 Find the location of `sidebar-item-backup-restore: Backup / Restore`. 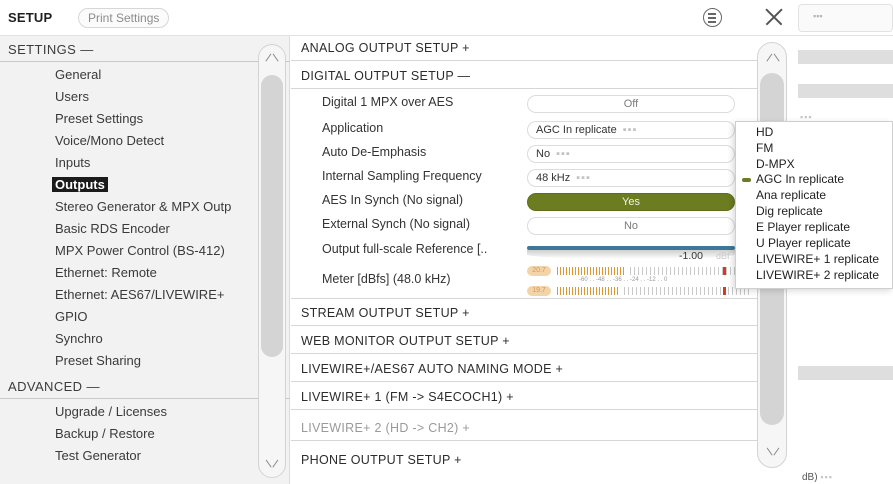

sidebar-item-backup-restore: Backup / Restore is located at coordinates (105, 433).